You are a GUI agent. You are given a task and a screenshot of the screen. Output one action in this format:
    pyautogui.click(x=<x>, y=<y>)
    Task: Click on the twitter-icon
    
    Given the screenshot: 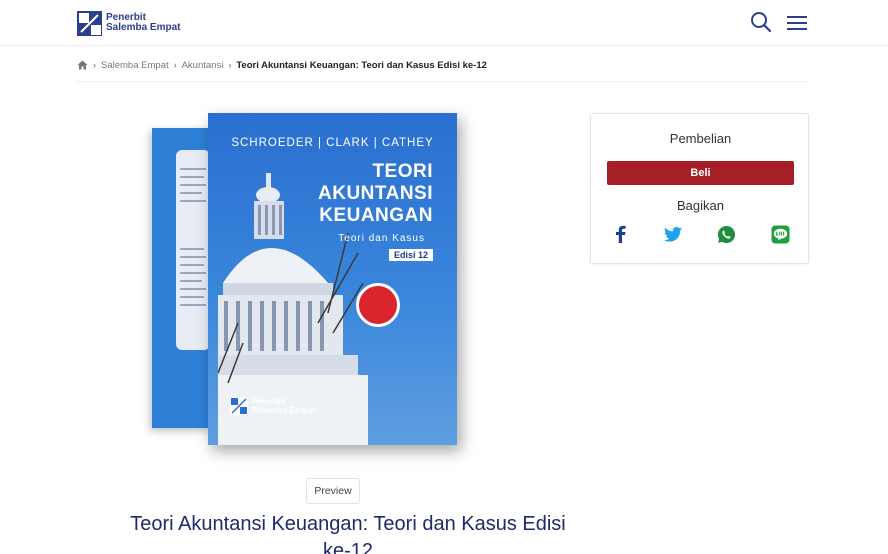 What is the action you would take?
    pyautogui.click(x=673, y=234)
    